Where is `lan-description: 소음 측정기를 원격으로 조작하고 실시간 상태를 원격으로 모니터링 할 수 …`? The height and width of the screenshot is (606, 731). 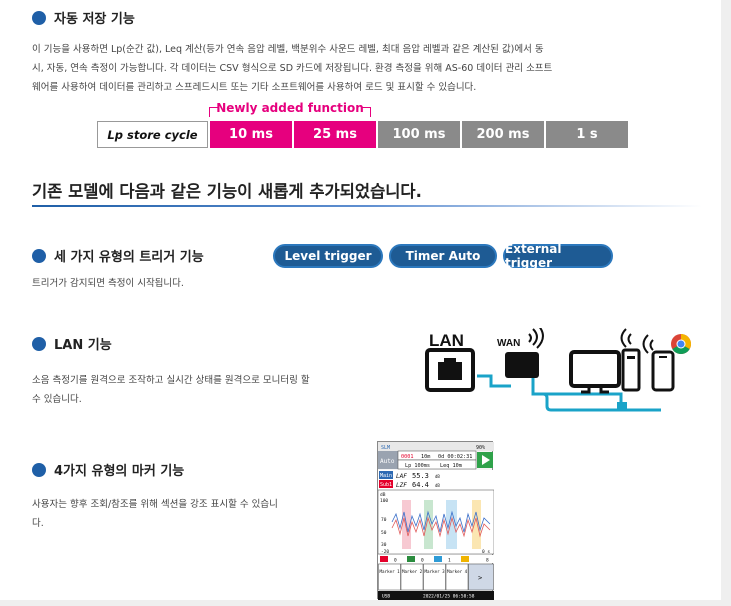
lan-description: 소음 측정기를 원격으로 조작하고 실시간 상태를 원격으로 모니터링 할 수 … is located at coordinates (217, 390).